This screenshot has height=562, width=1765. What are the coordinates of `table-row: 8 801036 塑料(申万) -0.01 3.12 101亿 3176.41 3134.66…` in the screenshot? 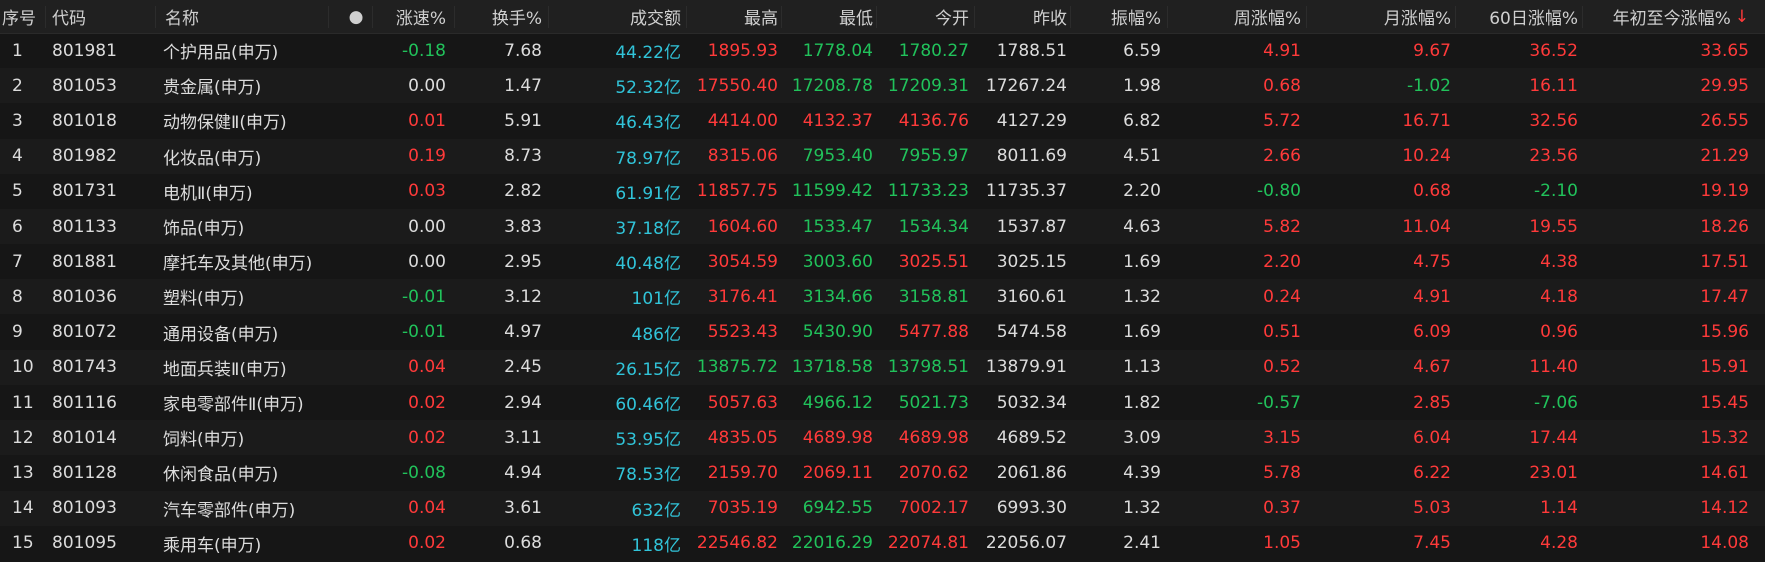 It's located at (882, 297).